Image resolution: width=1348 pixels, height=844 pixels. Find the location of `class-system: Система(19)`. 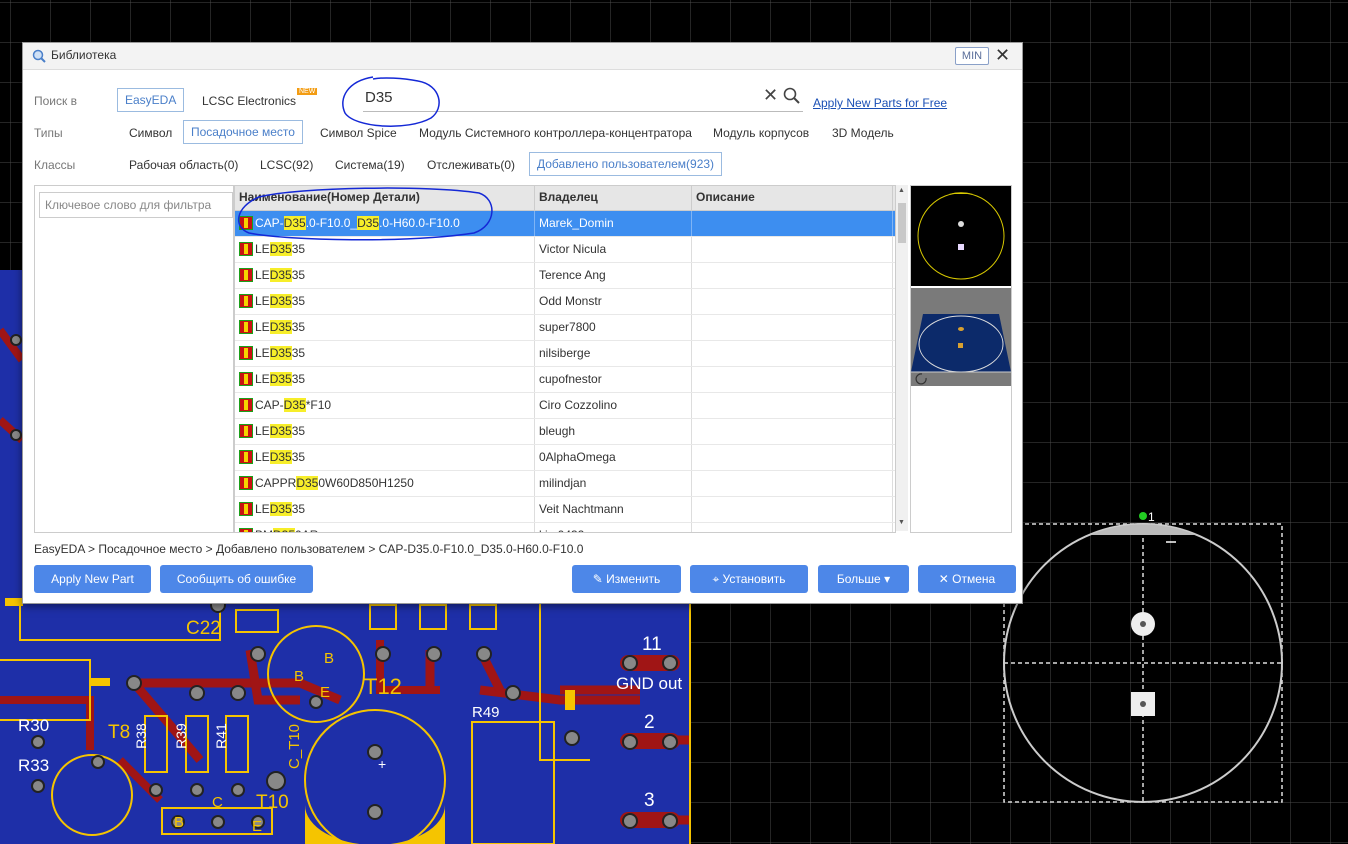

class-system: Система(19) is located at coordinates (370, 165).